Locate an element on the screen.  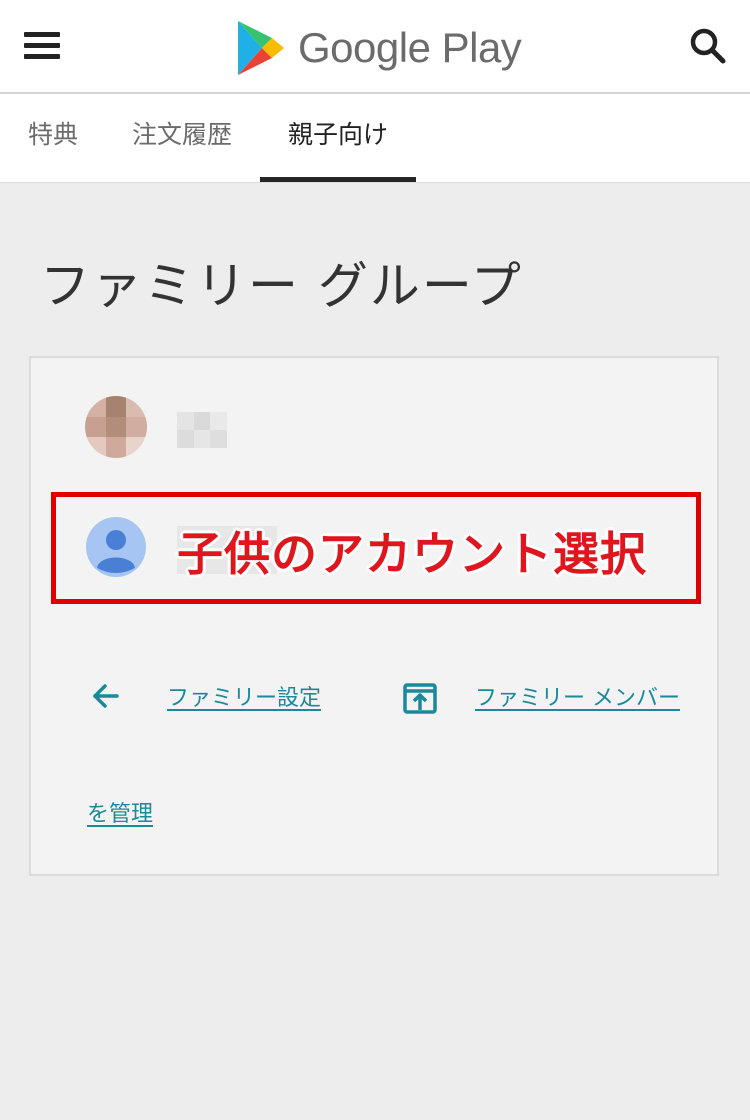
manage-family-members-link: ファミリー メンバー is located at coordinates (577, 696).